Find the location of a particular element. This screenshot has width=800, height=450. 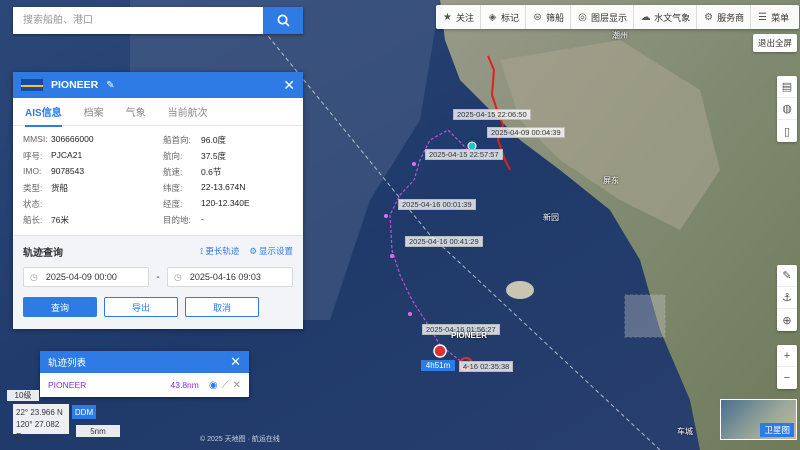

mark-icon: ◈ is located at coordinates (492, 17).